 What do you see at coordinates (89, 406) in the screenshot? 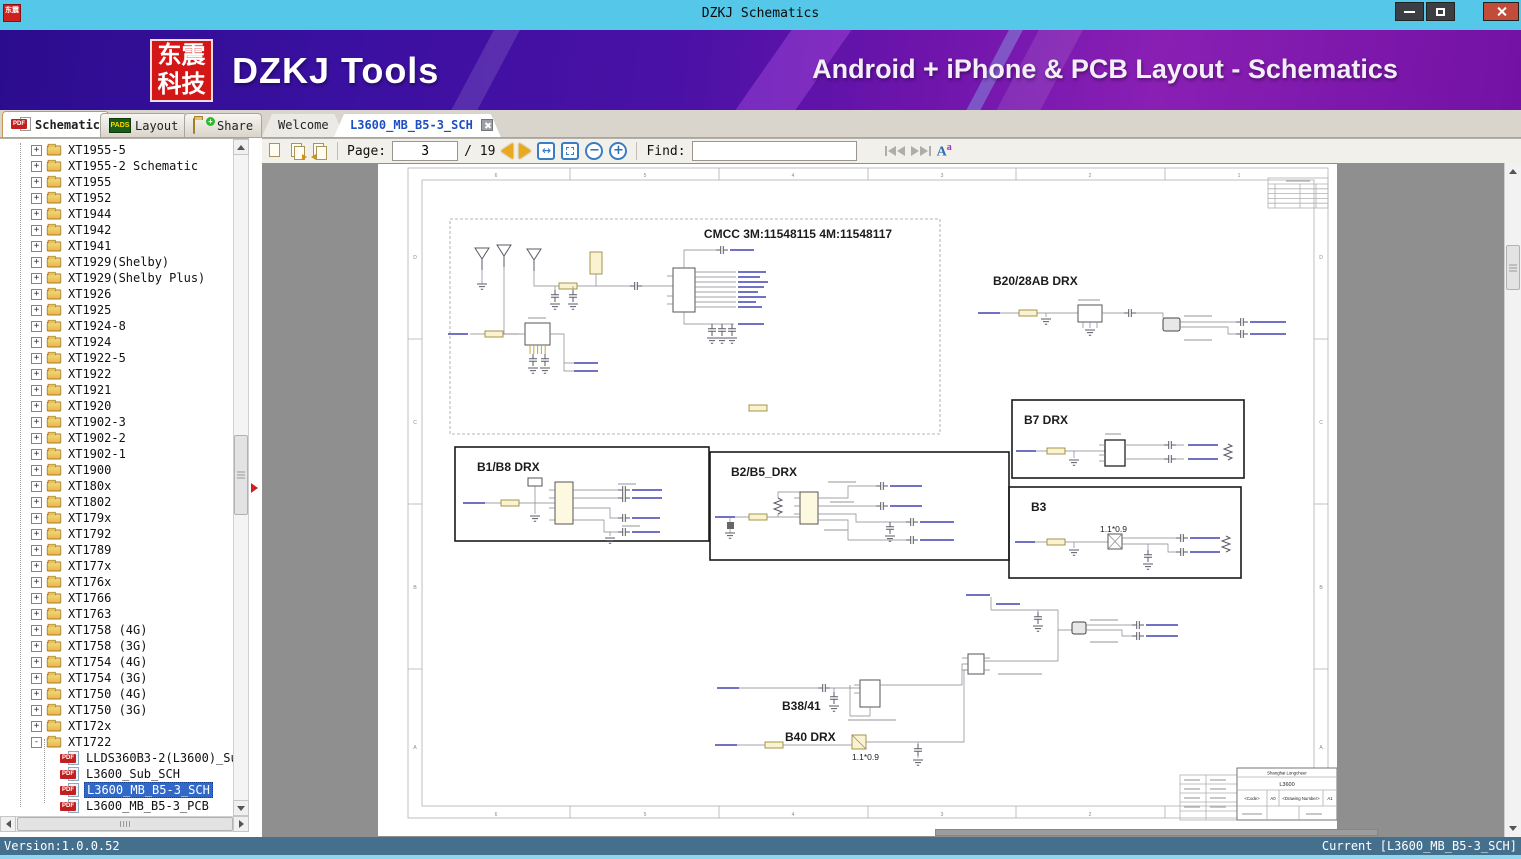
I see `tree-folder-label: XT1920` at bounding box center [89, 406].